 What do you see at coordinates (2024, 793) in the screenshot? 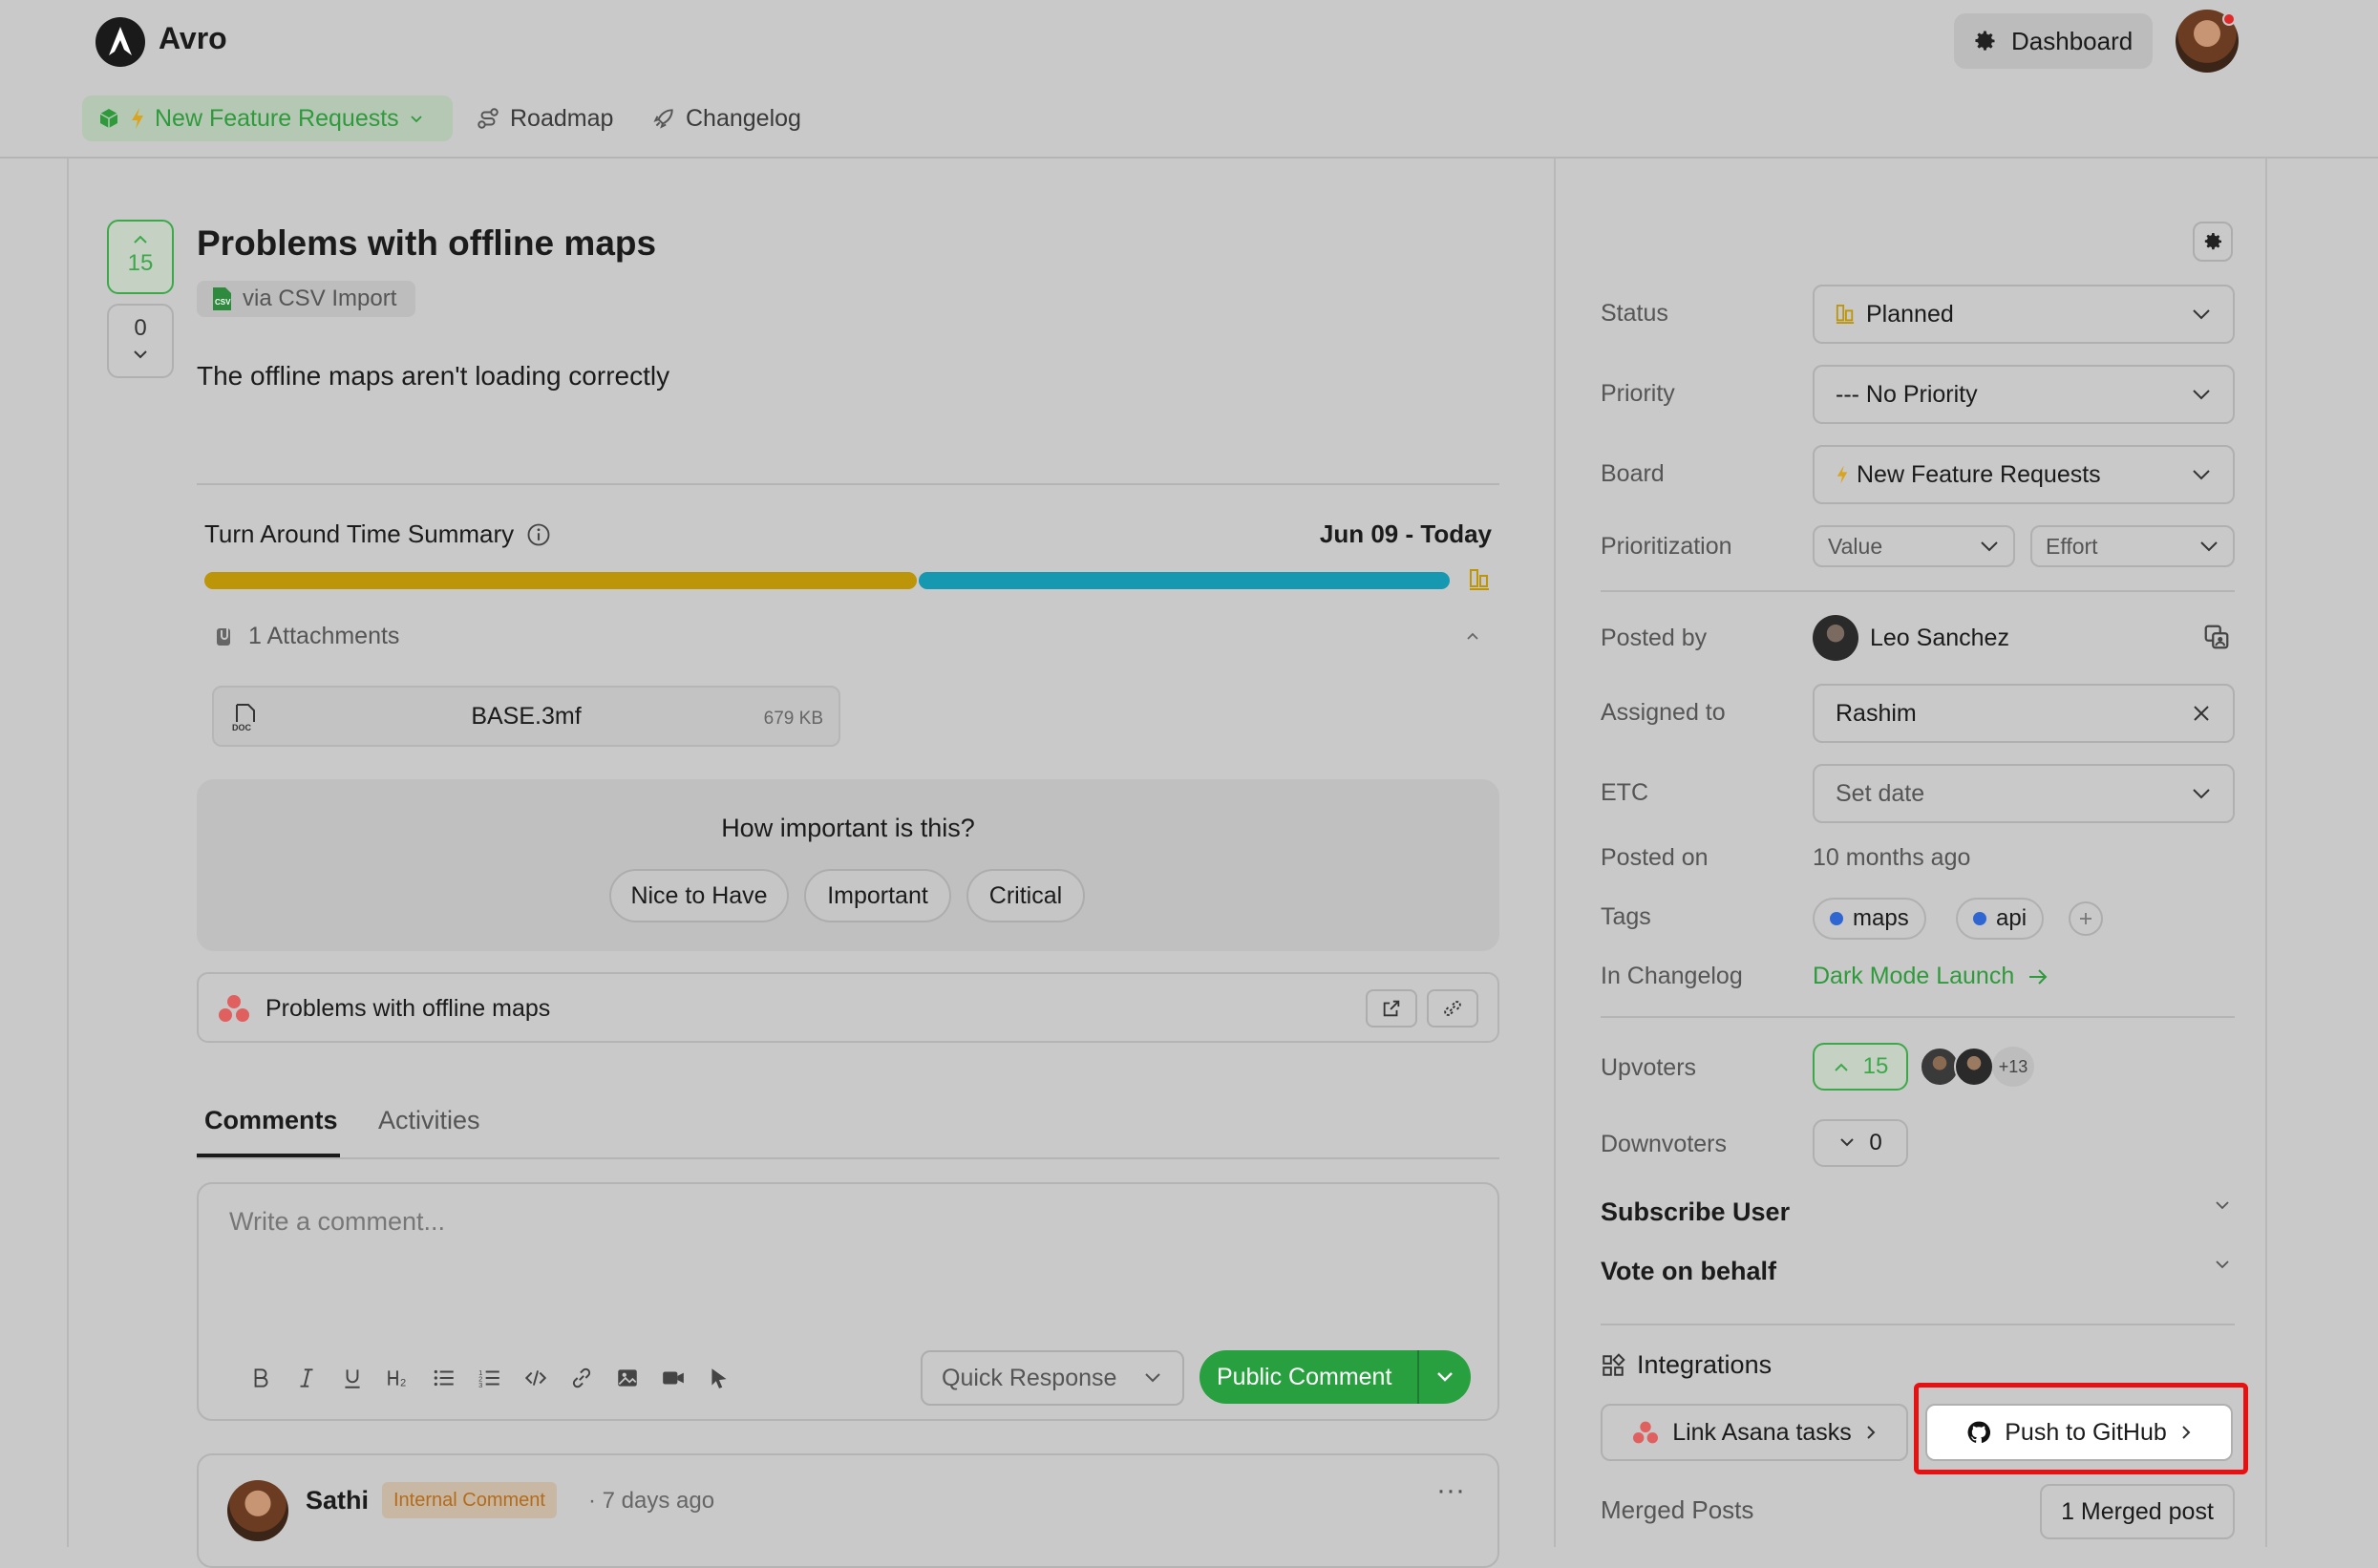
I see `etc-date-dropdown: Set date` at bounding box center [2024, 793].